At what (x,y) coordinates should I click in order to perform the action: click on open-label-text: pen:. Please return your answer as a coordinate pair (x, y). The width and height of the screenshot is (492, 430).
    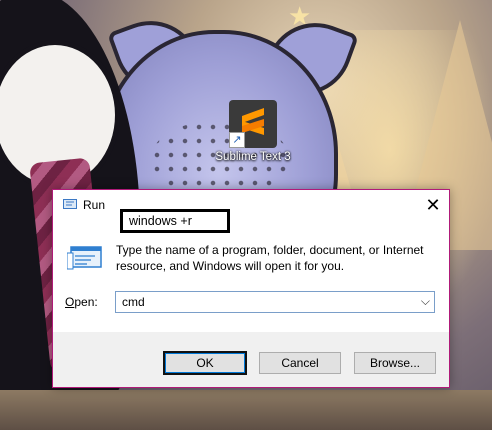
    Looking at the image, I should click on (86, 302).